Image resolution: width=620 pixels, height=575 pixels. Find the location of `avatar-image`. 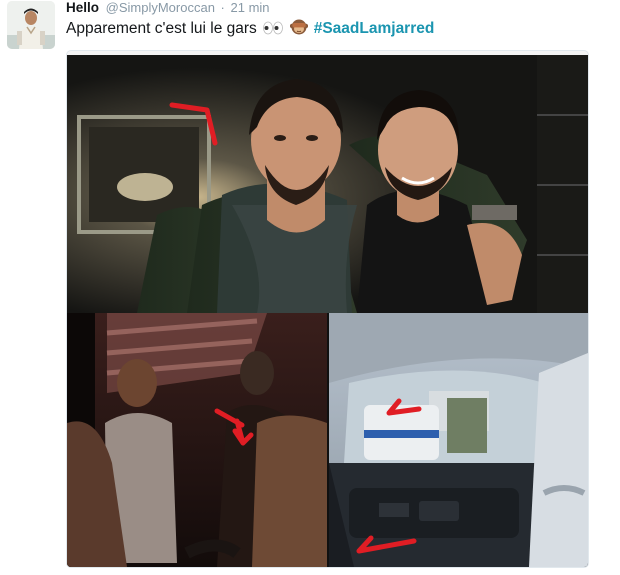

avatar-image is located at coordinates (31, 25).